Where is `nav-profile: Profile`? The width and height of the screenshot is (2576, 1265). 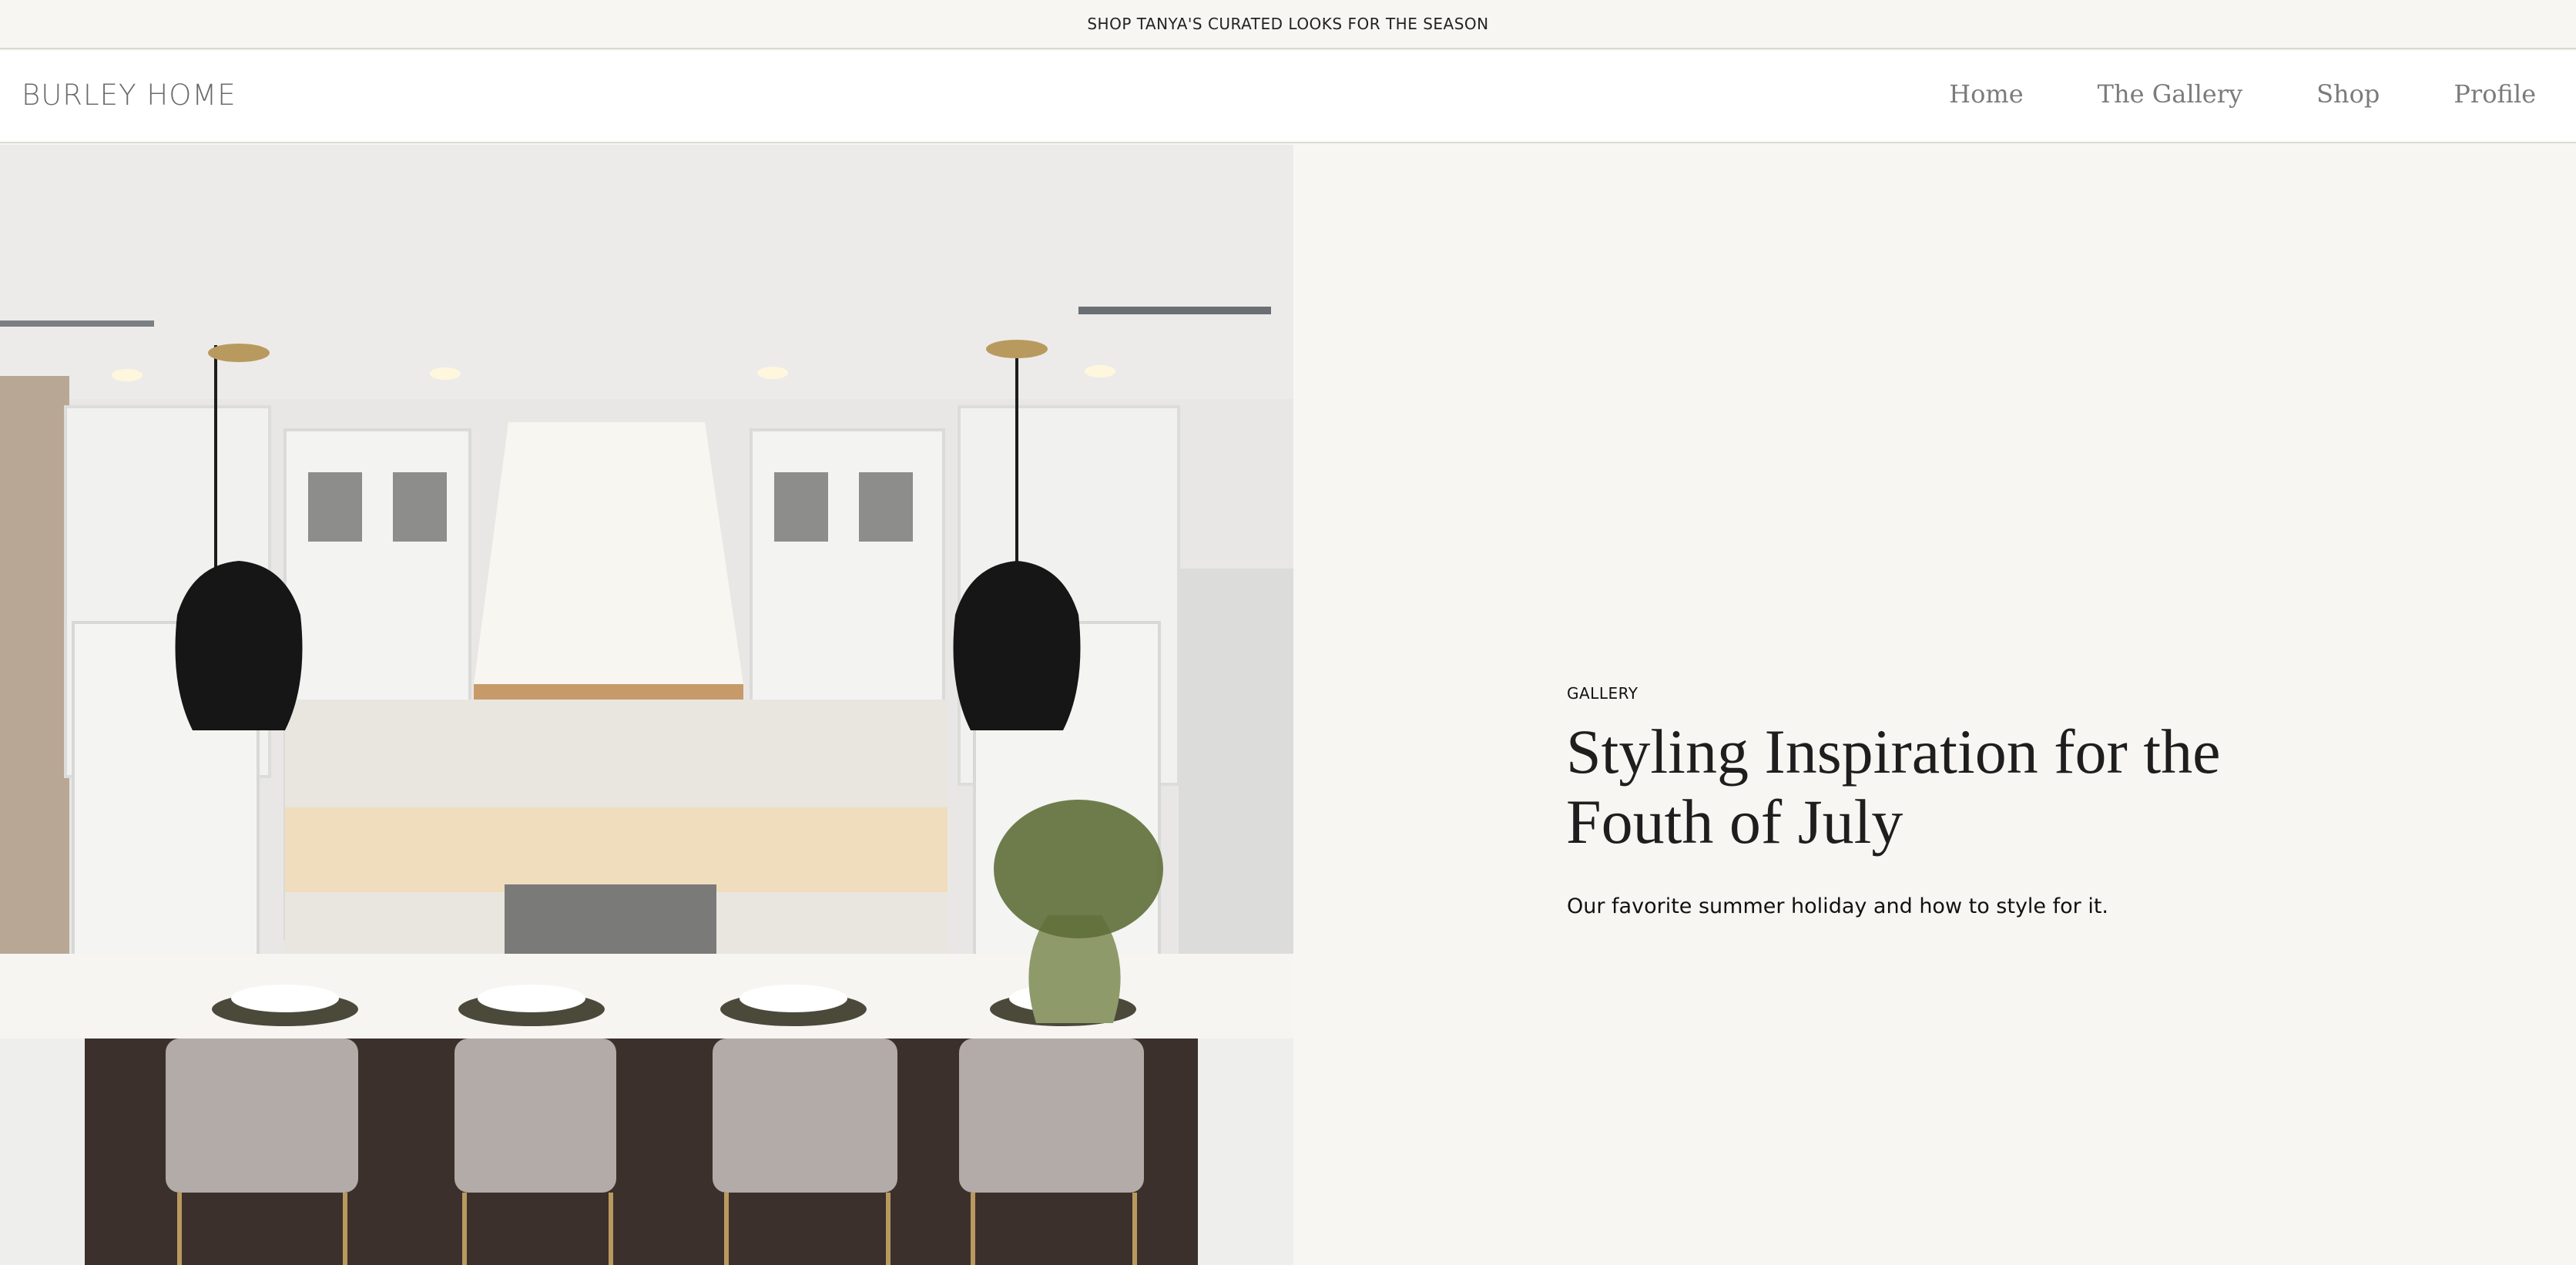
nav-profile: Profile is located at coordinates (2495, 94).